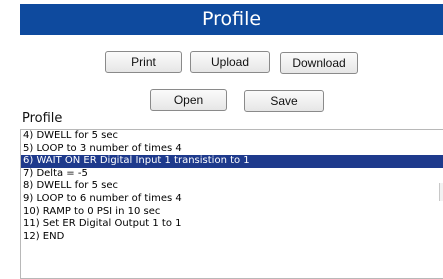 The height and width of the screenshot is (279, 443). I want to click on scrollbar-edge, so click(441, 192).